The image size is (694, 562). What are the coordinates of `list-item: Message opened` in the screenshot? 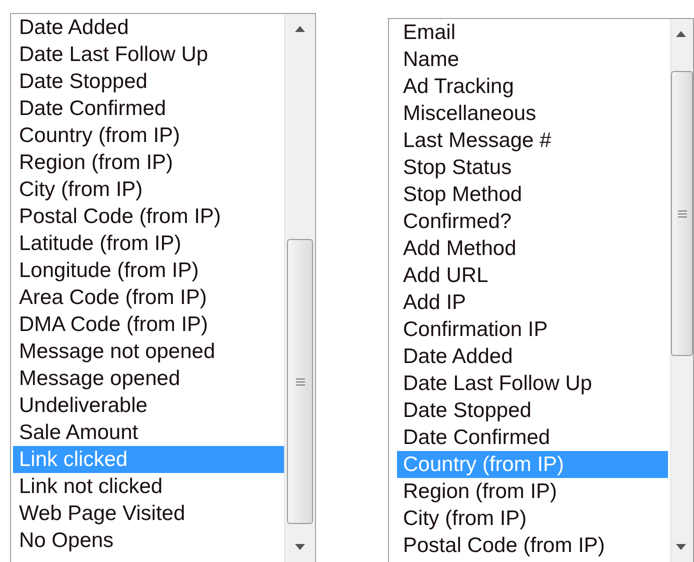 It's located at (148, 378).